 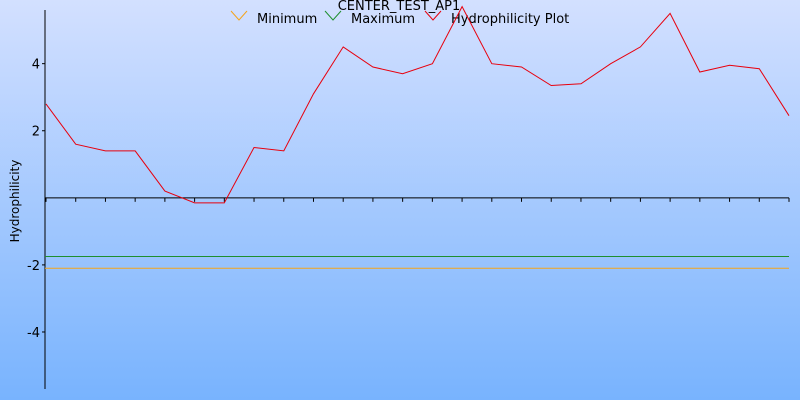 I want to click on y-tick-label: 2, so click(x=36, y=132).